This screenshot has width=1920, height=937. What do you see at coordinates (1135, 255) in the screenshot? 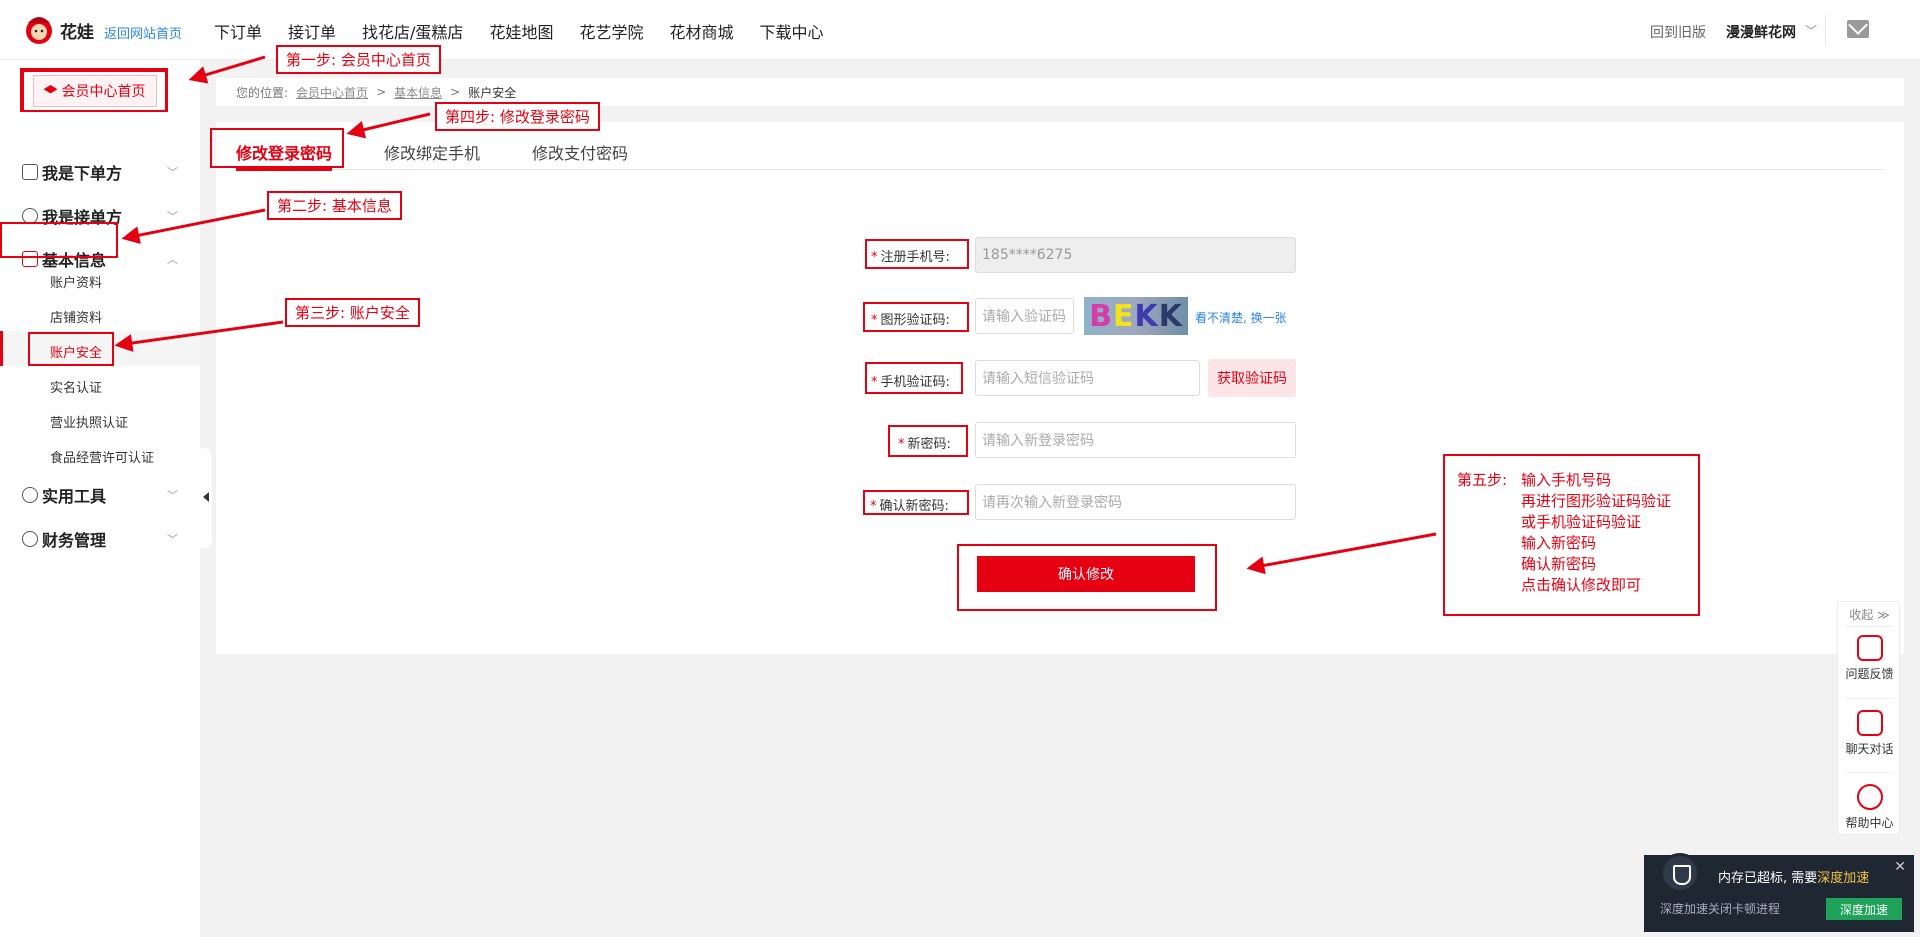
I see `phone-field: 185****6275` at bounding box center [1135, 255].